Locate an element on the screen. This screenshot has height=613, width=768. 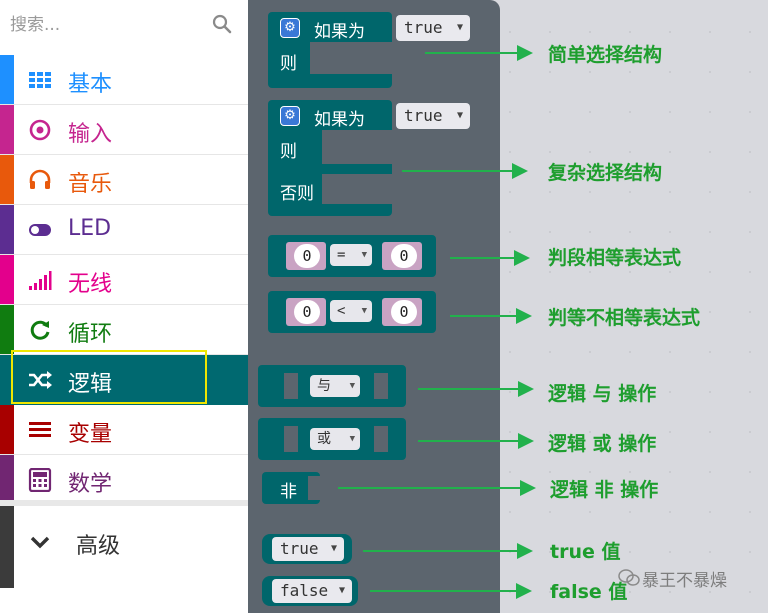
category-label: 无线 is located at coordinates (90, 284).